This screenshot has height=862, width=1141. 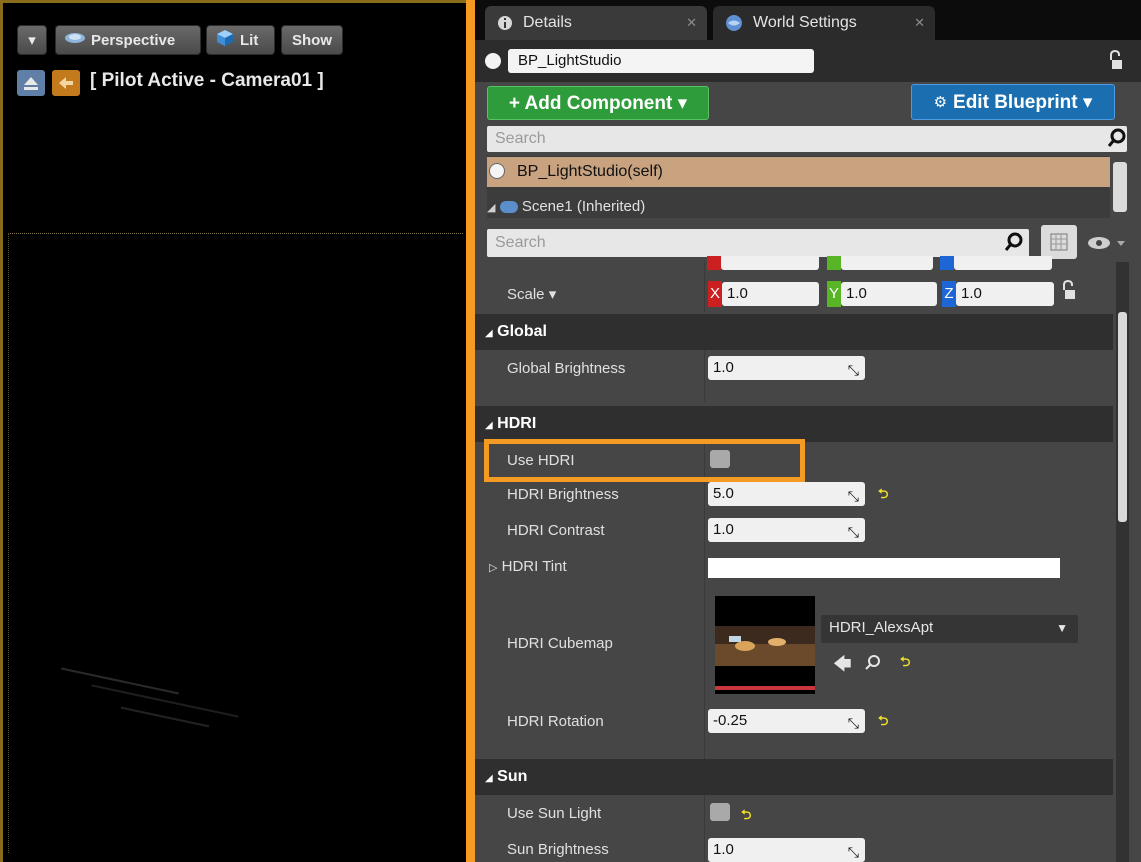 What do you see at coordinates (949, 629) in the screenshot?
I see `cubemap-asset-dropdown: HDRI_AlexsApt ▼` at bounding box center [949, 629].